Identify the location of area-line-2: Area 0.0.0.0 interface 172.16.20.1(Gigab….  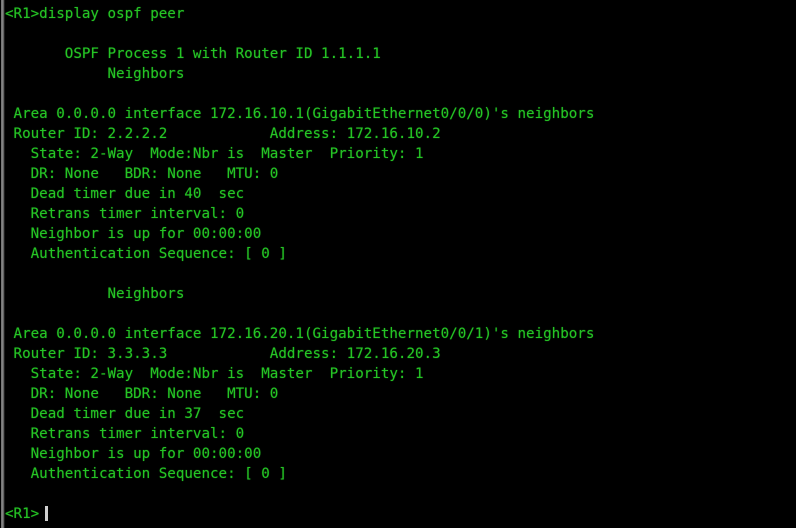
(300, 334).